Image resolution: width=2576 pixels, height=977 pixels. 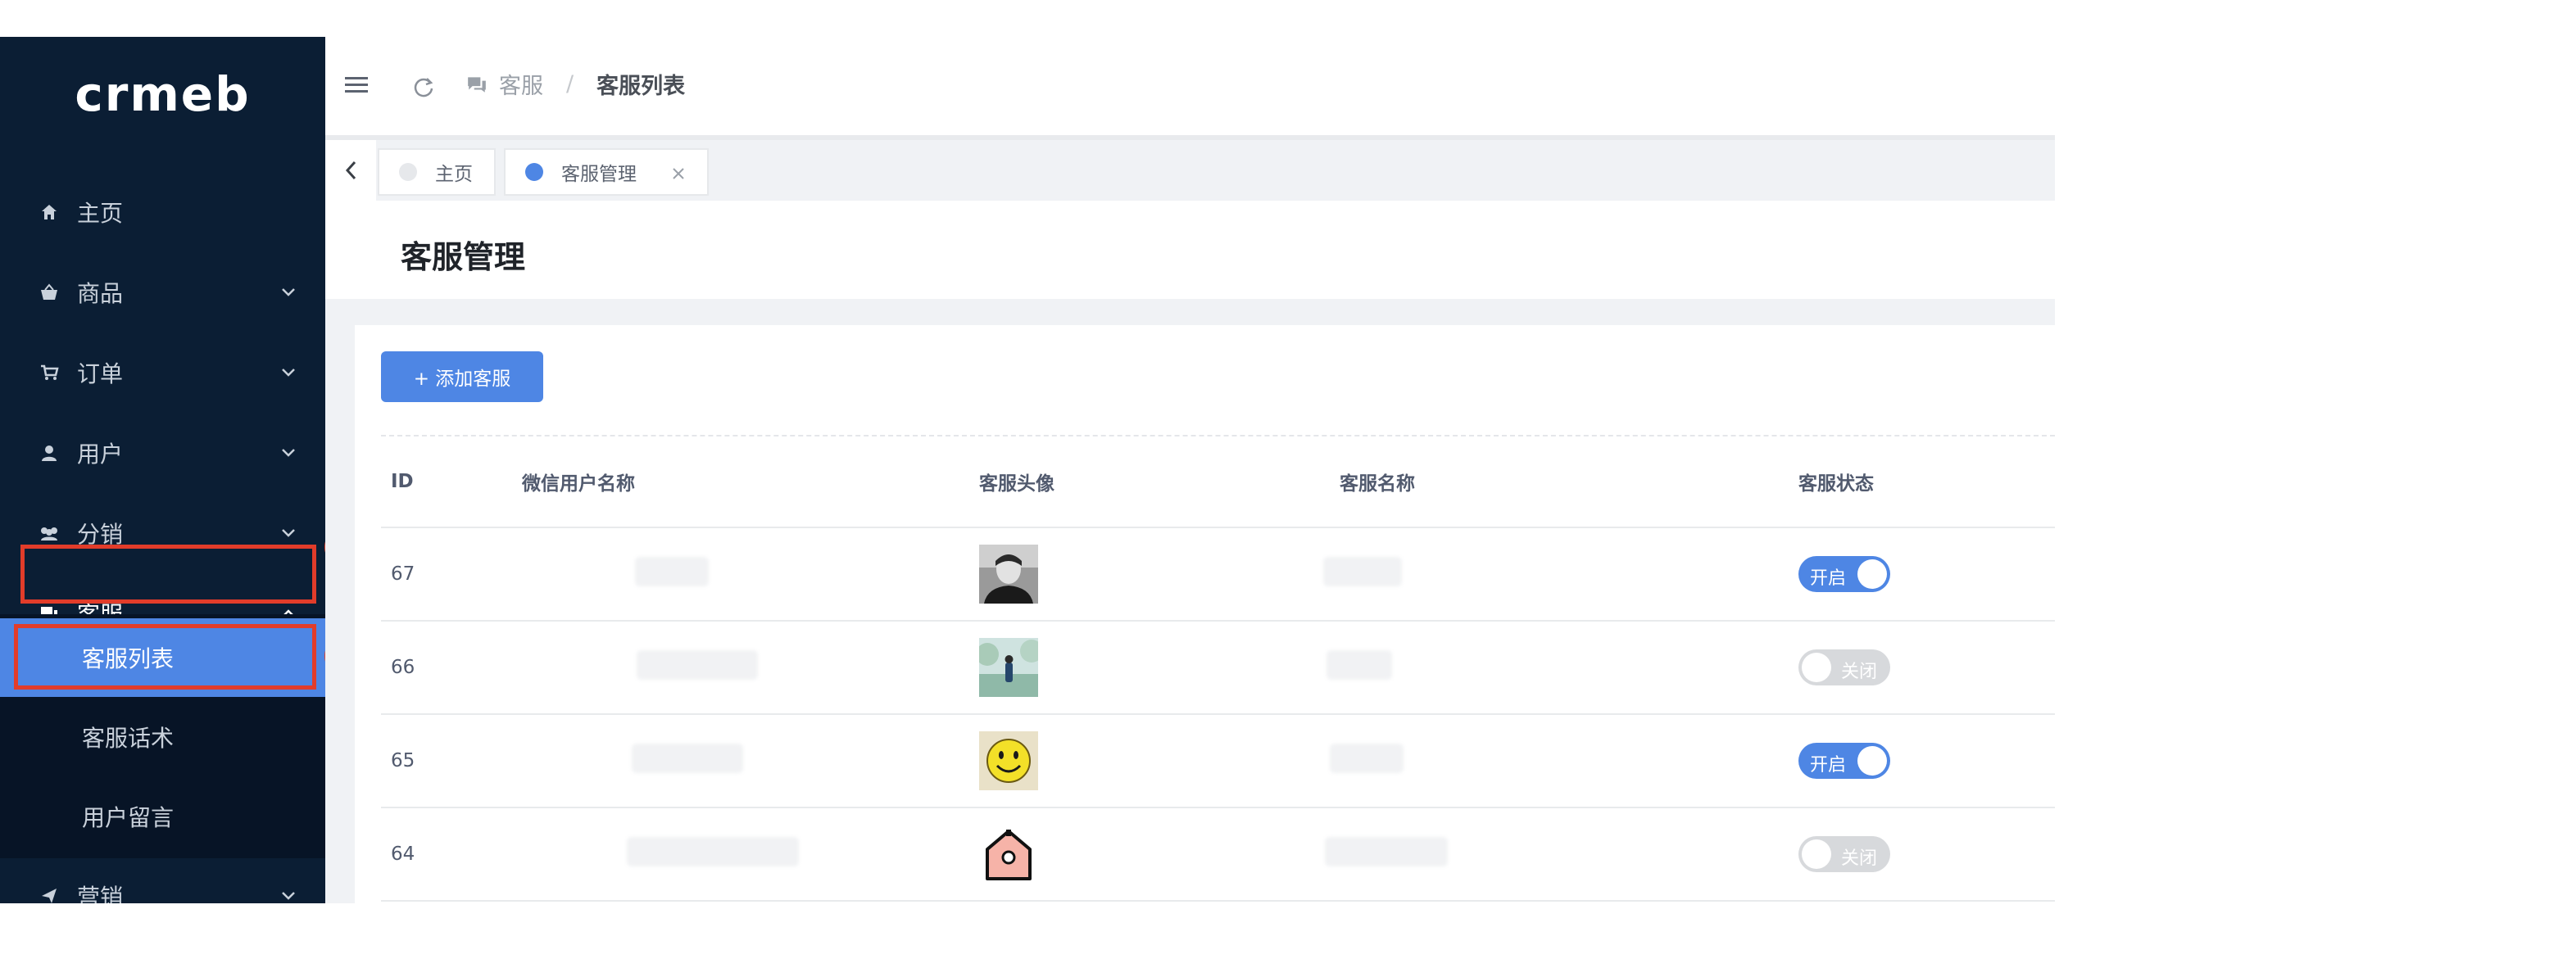 What do you see at coordinates (1569, 482) in the screenshot?
I see `column-header-service-name: 客服名称` at bounding box center [1569, 482].